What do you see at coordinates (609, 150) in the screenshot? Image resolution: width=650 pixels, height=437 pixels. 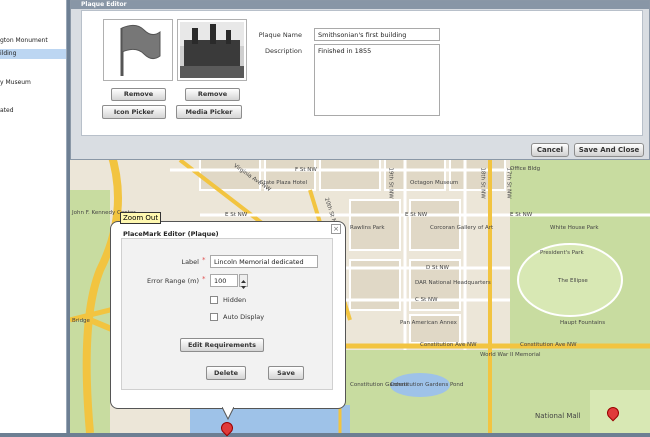 I see `save-and-close-button: Save And Close` at bounding box center [609, 150].